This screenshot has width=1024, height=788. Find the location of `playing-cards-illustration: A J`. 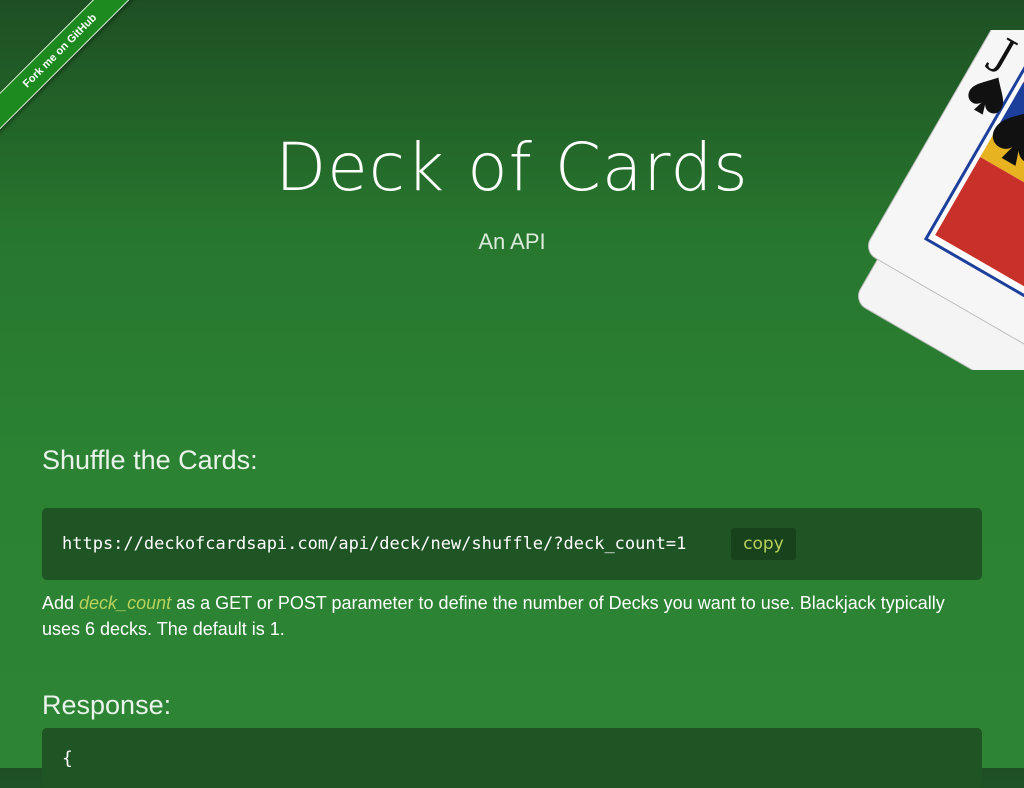

playing-cards-illustration: A J is located at coordinates (937, 200).